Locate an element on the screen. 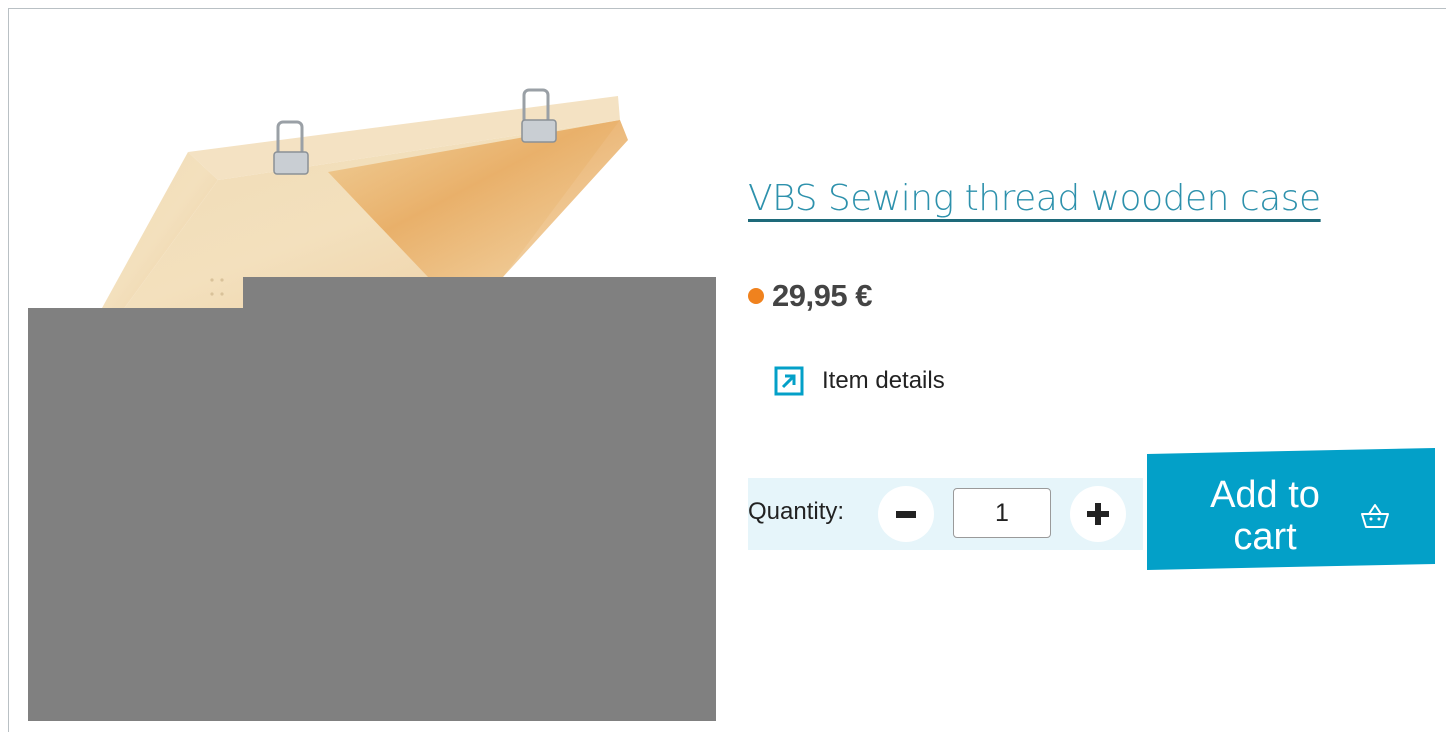  image-placeholder-notch is located at coordinates (479, 293).